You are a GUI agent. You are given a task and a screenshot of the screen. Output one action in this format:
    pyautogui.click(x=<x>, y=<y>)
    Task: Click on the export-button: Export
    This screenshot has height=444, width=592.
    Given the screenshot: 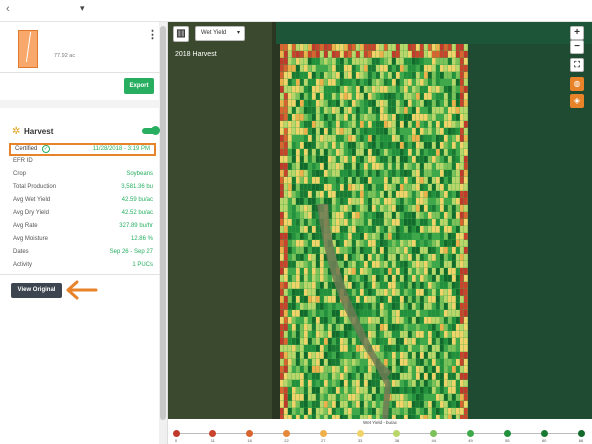 What is the action you would take?
    pyautogui.click(x=139, y=86)
    